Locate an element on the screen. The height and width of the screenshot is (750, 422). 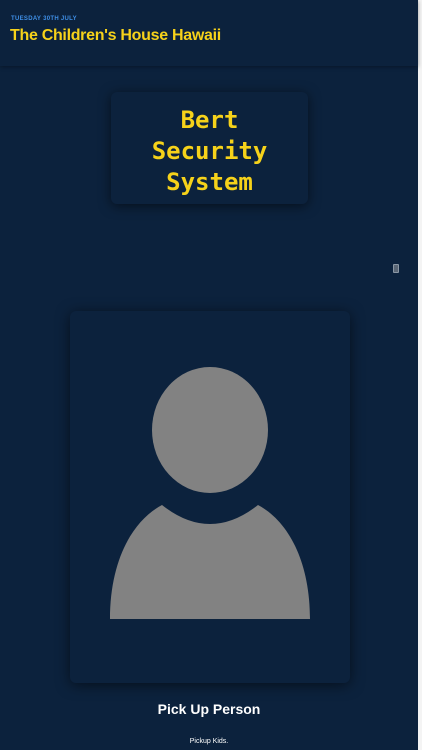
logo-line-2: Security is located at coordinates (209, 151).